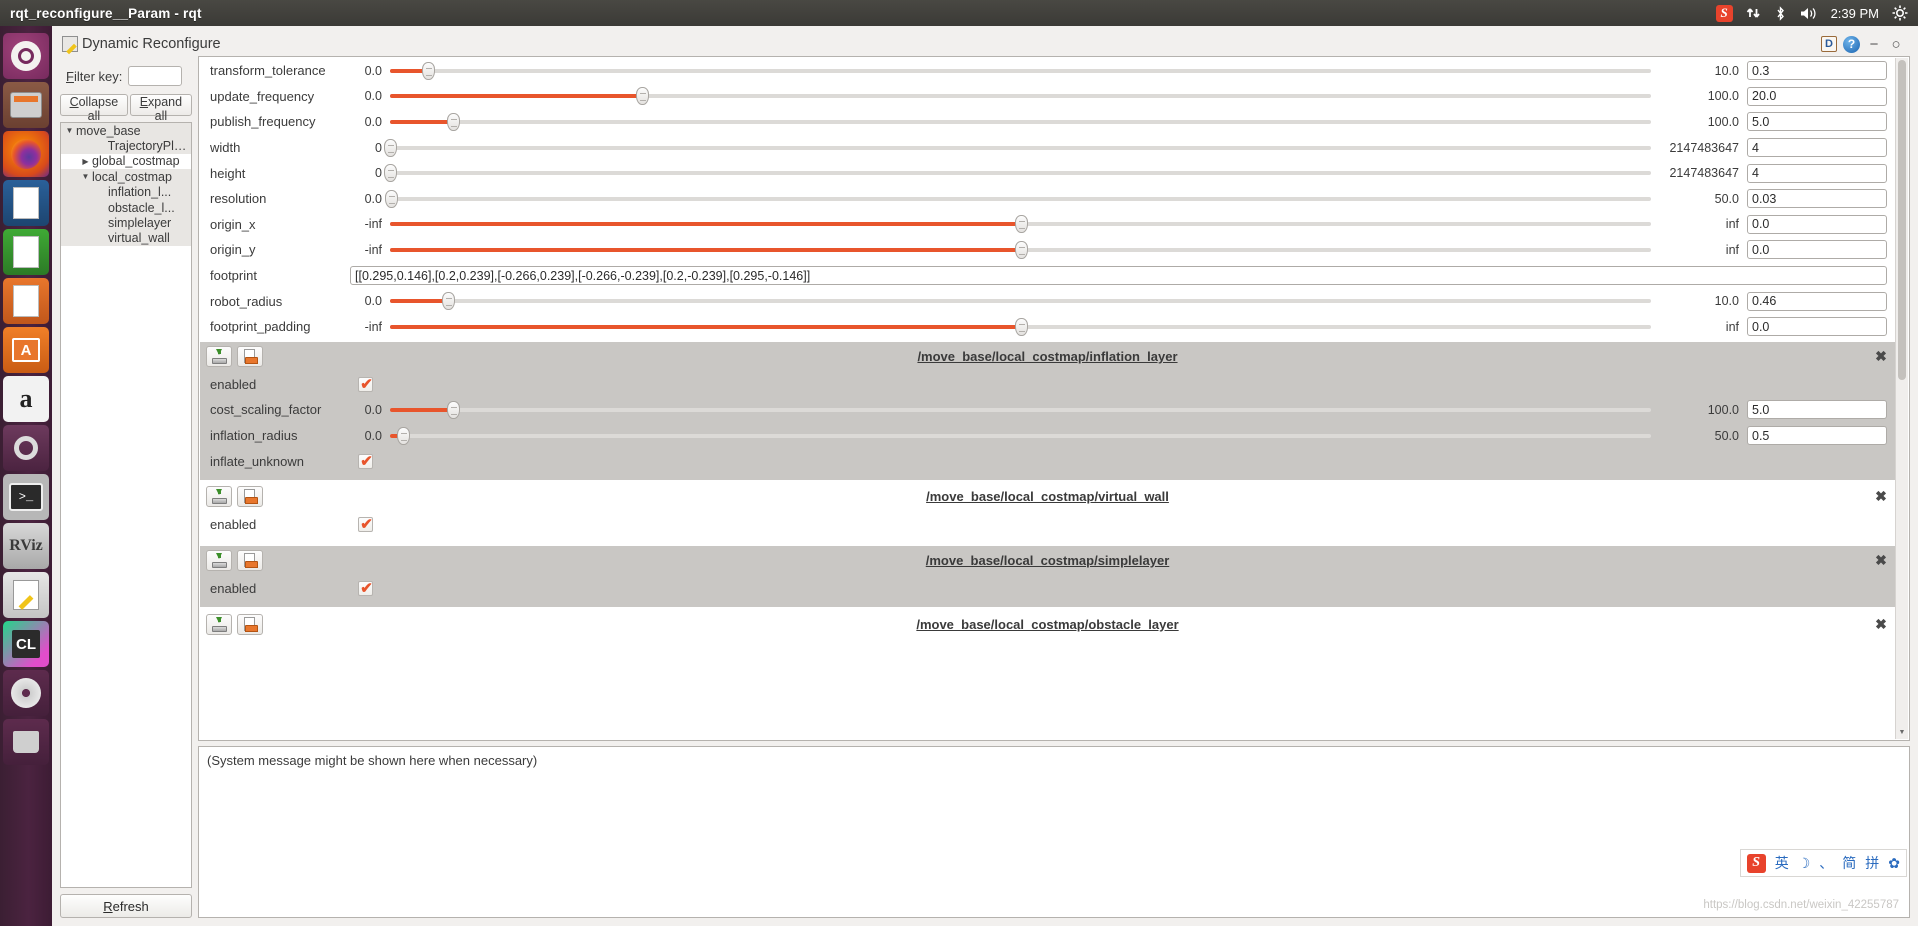 This screenshot has height=926, width=1918. I want to click on height-slider, so click(1017, 173).